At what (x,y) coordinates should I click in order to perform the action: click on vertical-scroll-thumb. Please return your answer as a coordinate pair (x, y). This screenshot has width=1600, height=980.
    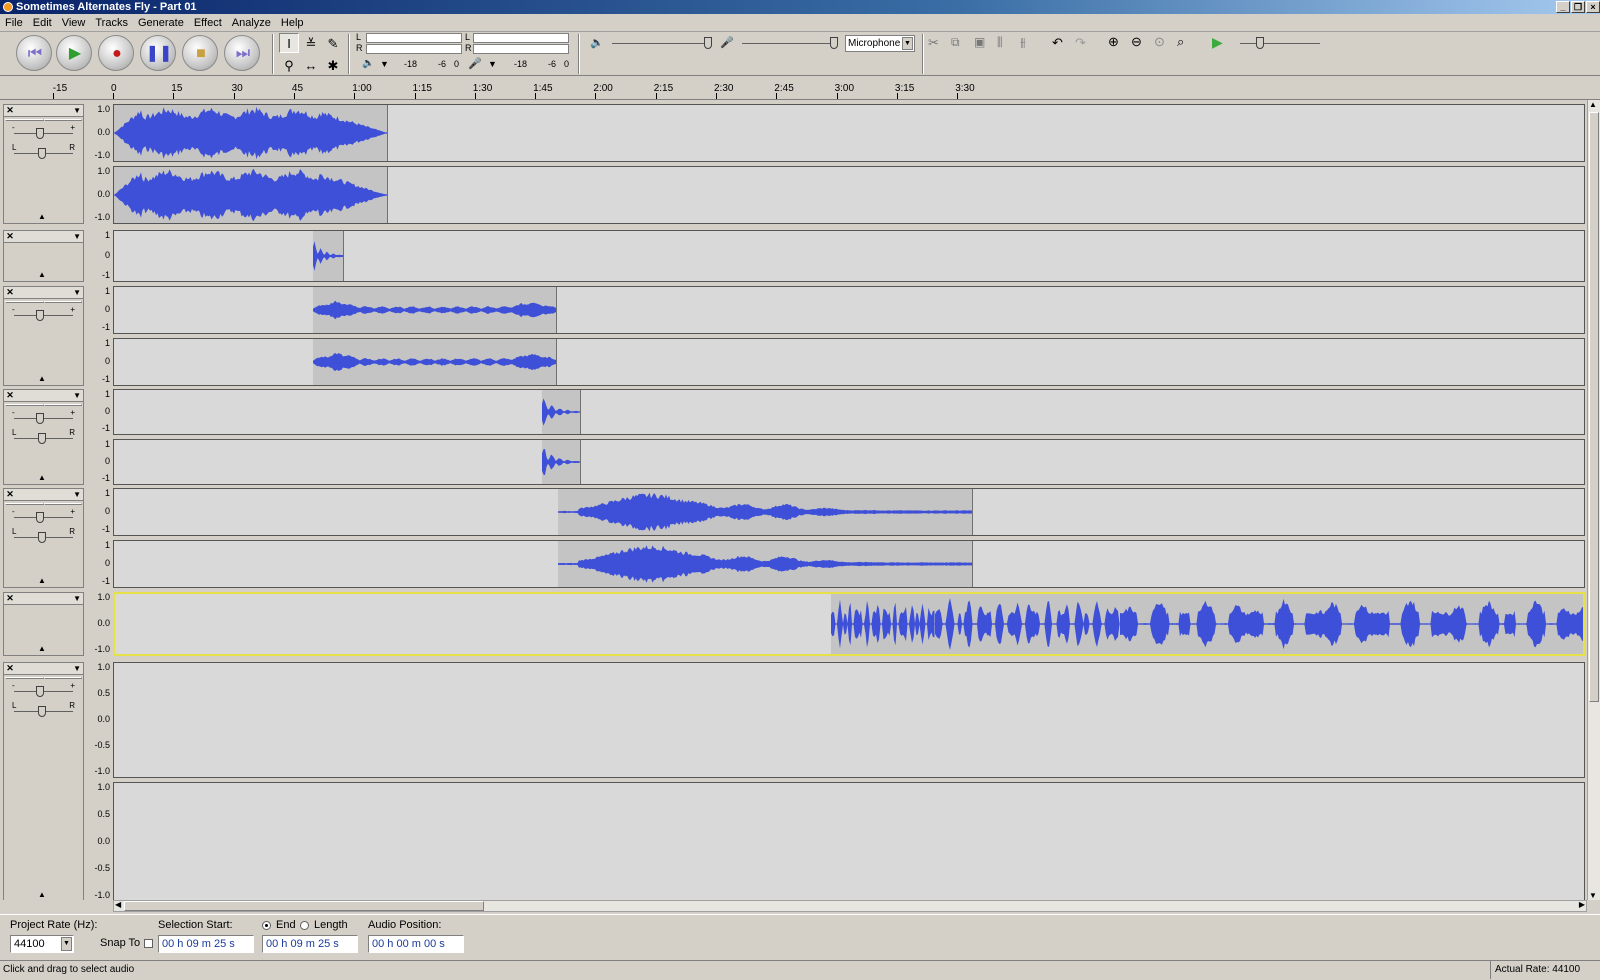
    Looking at the image, I should click on (1594, 407).